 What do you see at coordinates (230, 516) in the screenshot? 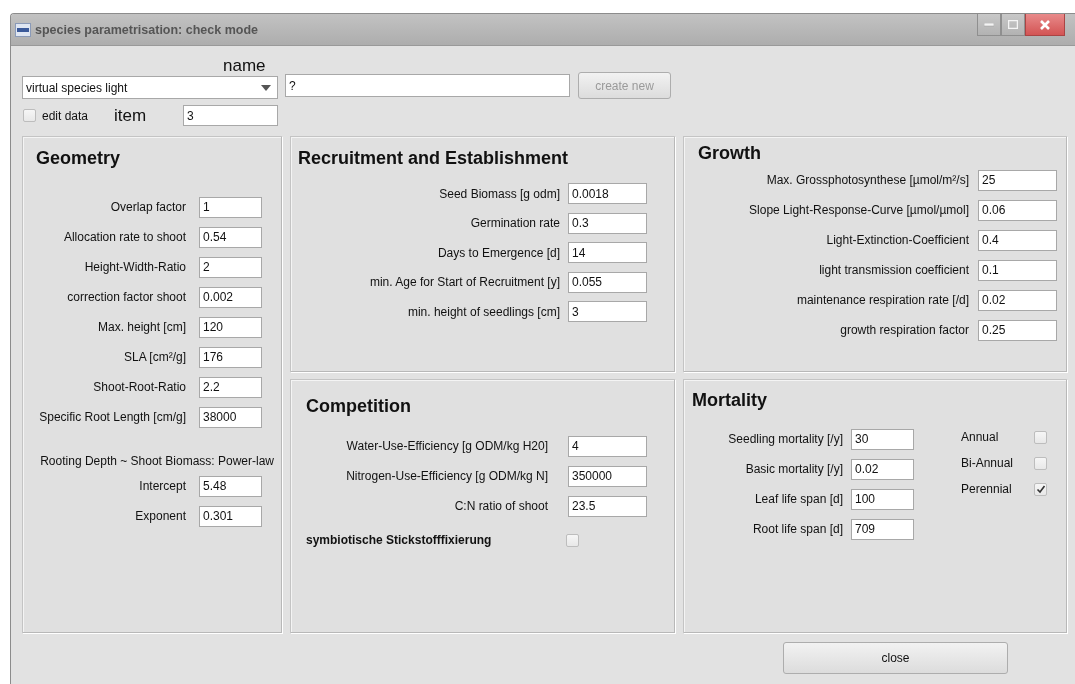
I see `input-field: 0.301` at bounding box center [230, 516].